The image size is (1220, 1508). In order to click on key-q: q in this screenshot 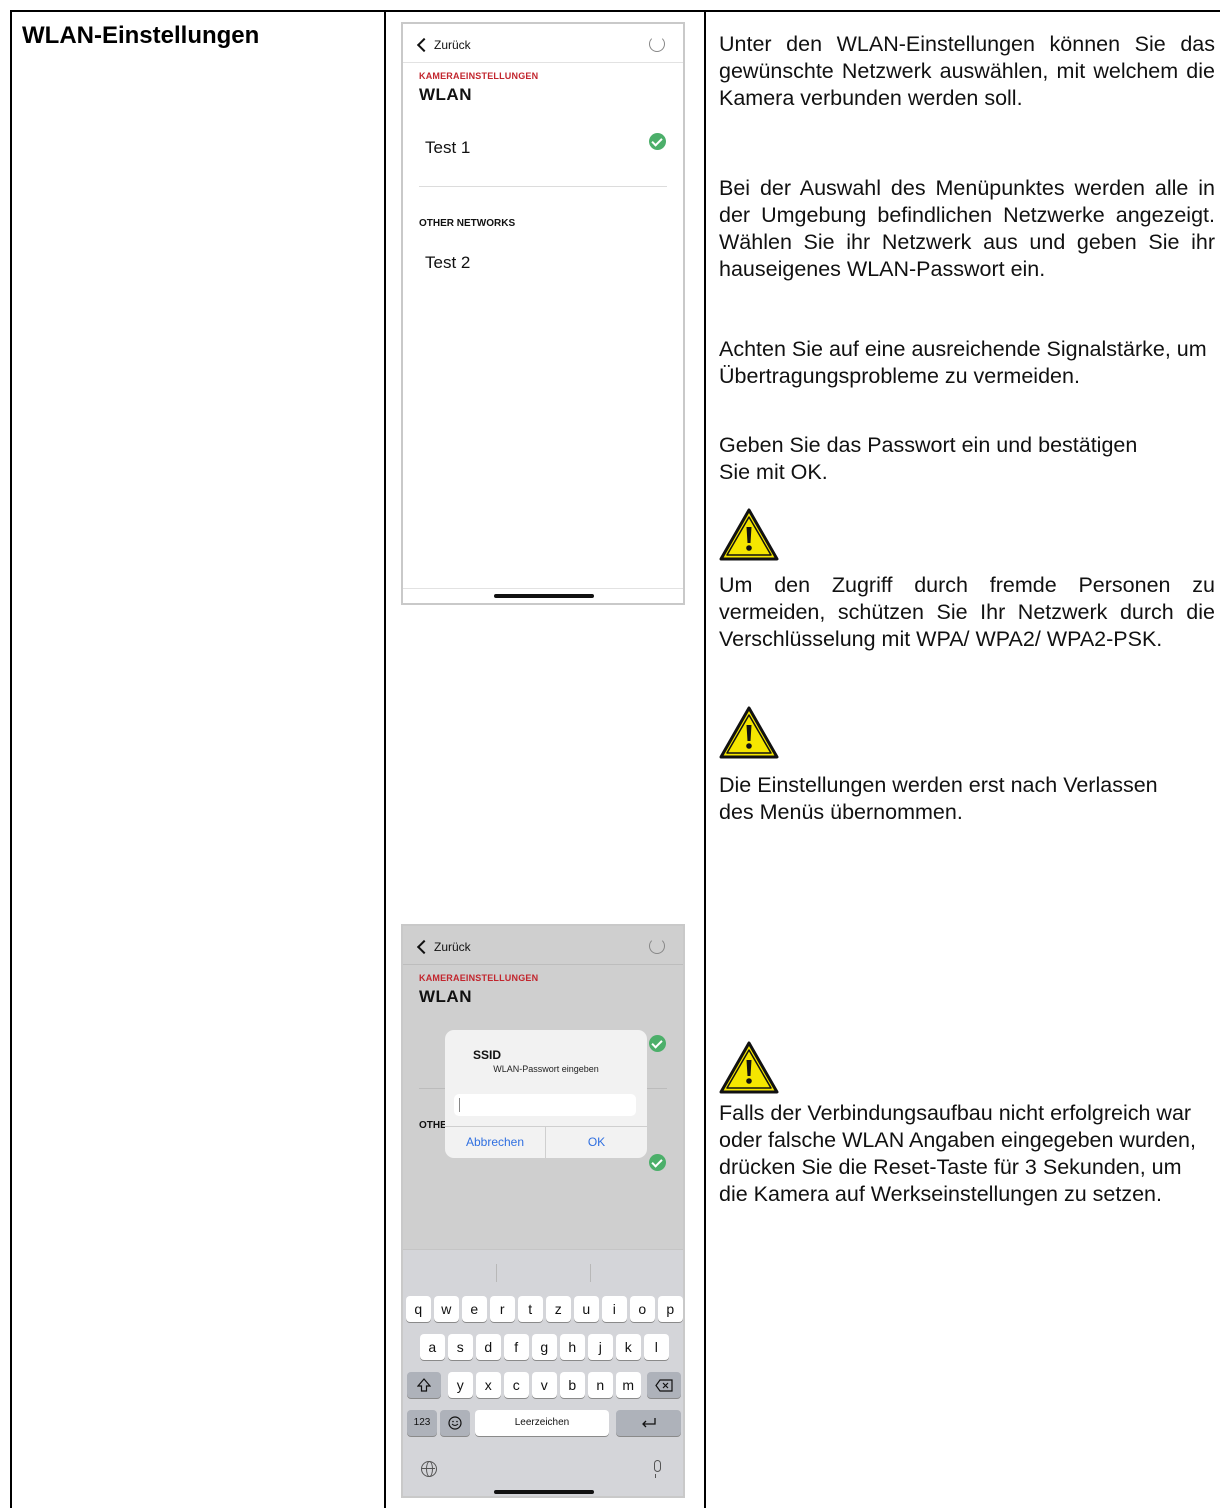, I will do `click(418, 1309)`.